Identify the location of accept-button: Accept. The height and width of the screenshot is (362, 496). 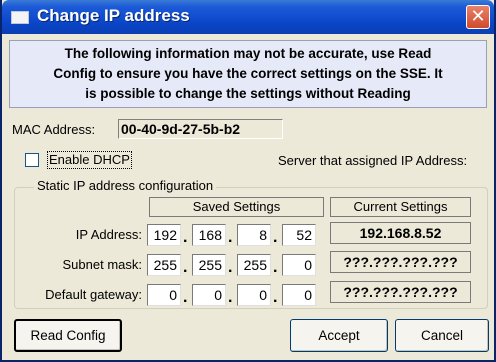
(339, 335).